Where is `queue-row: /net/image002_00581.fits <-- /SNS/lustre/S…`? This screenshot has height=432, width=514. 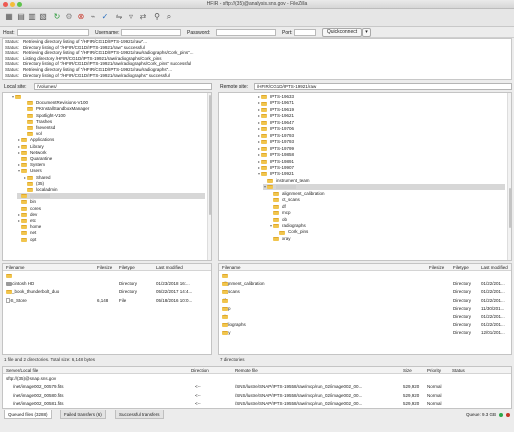
queue-row: /net/image002_00581.fits <-- /SNS/lustre/S… is located at coordinates (257, 404).